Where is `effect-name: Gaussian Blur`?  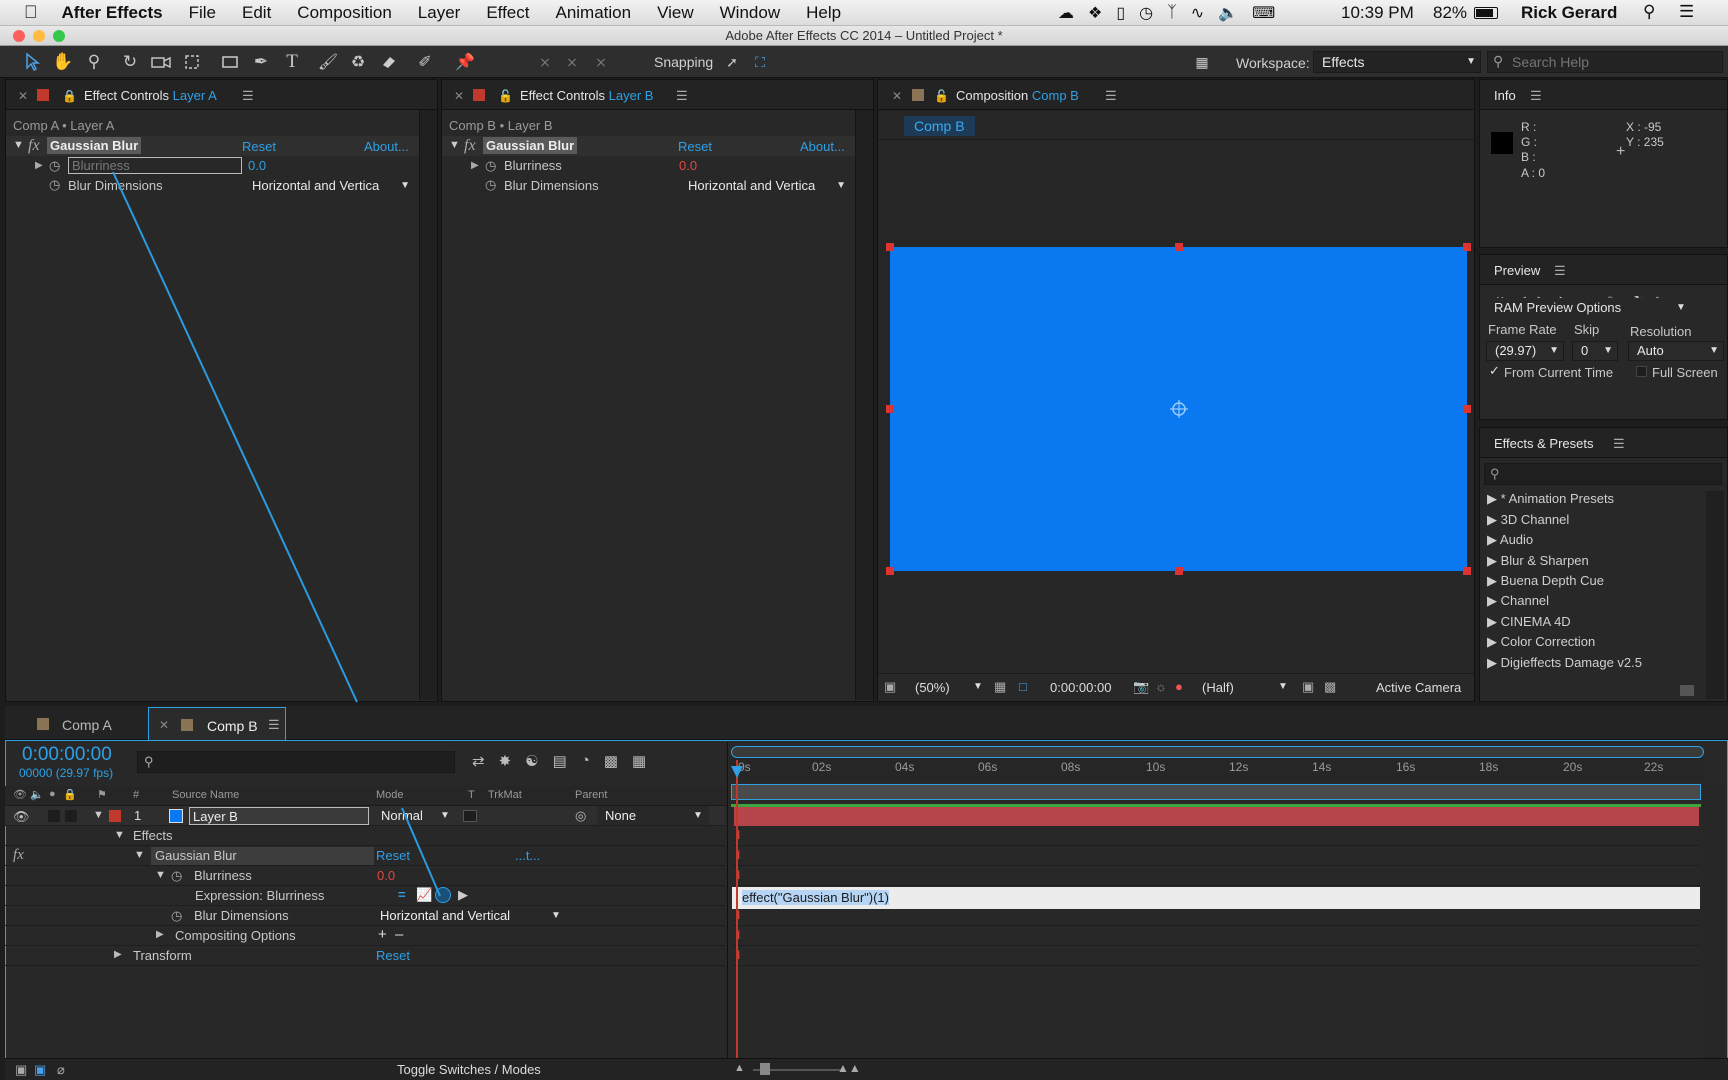
effect-name: Gaussian Blur is located at coordinates (94, 145).